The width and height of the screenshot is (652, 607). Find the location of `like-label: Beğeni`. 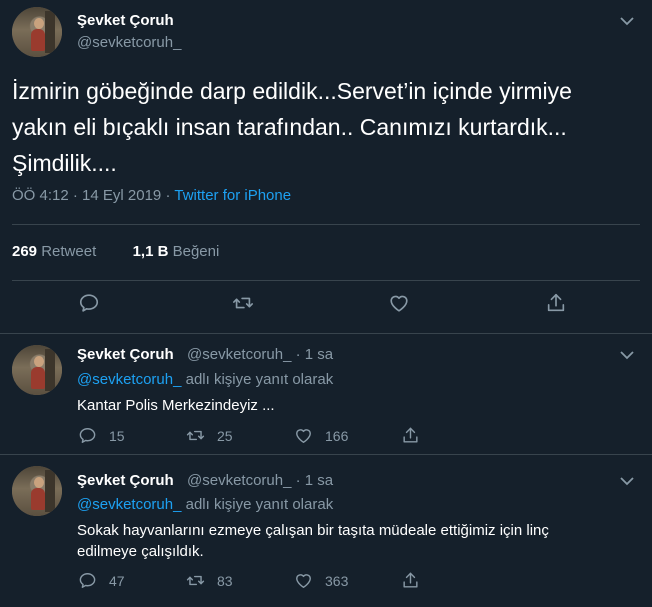

like-label: Beğeni is located at coordinates (196, 251).